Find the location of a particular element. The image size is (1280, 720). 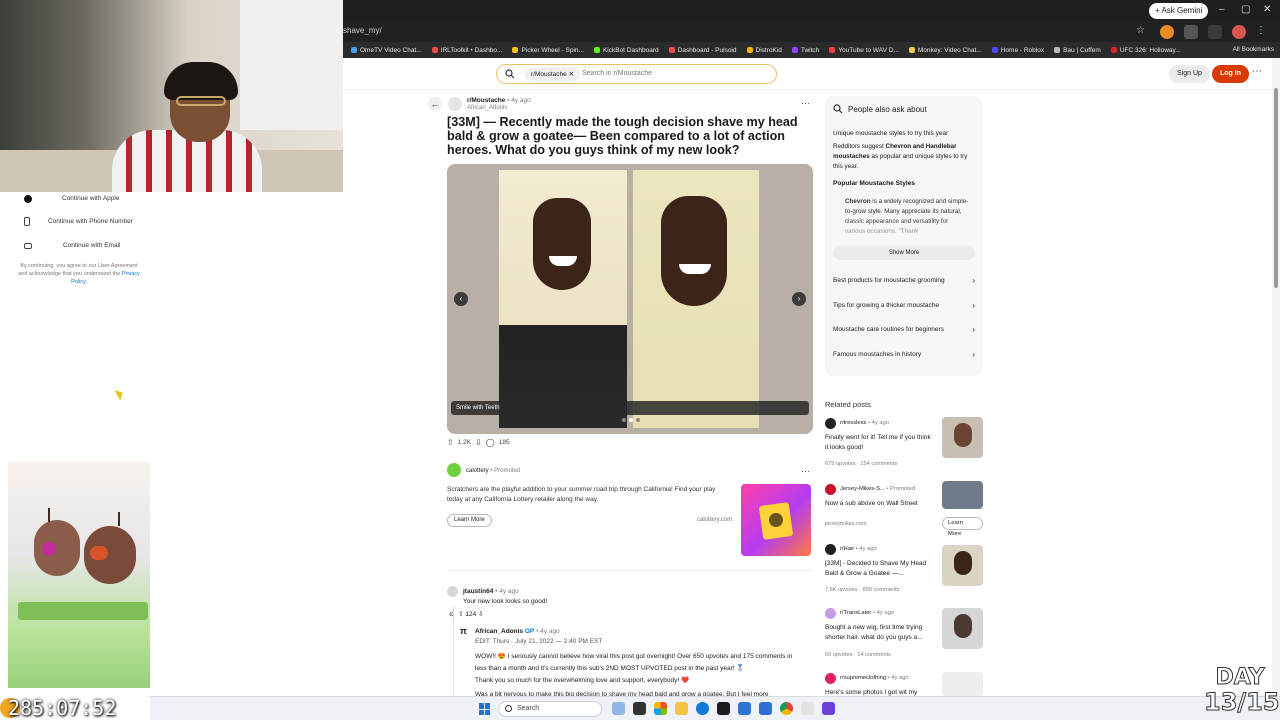

all-bookmarks-button: All Bookmarks is located at coordinates (1253, 49).